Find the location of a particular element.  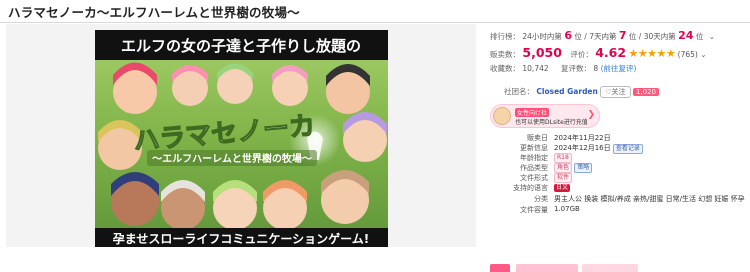

sales-label: 贩卖数： is located at coordinates (505, 54).